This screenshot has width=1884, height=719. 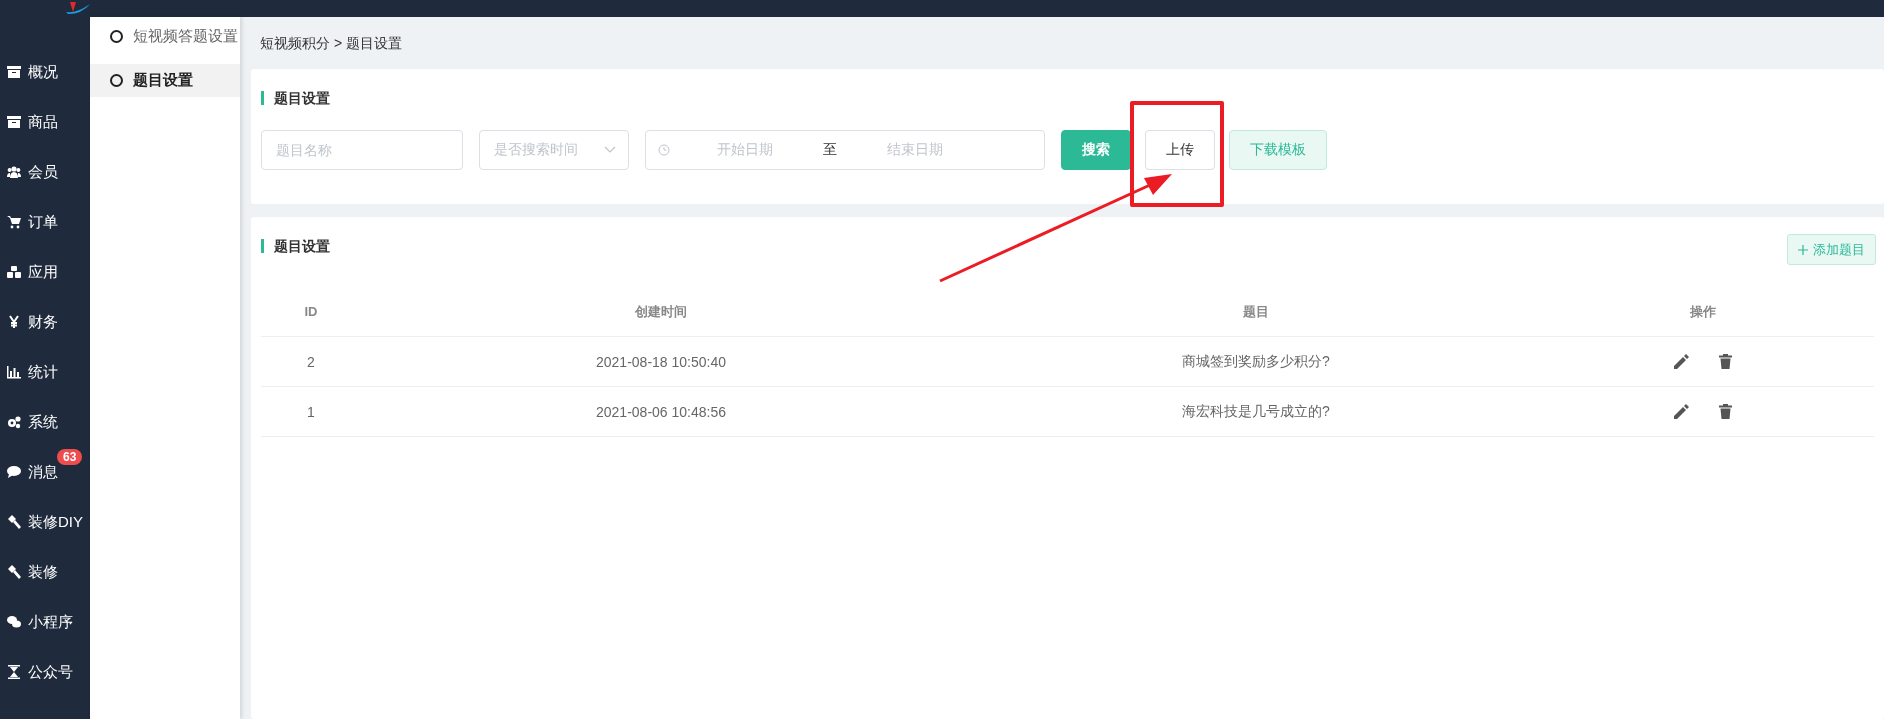 What do you see at coordinates (14, 222) in the screenshot?
I see `cart-icon` at bounding box center [14, 222].